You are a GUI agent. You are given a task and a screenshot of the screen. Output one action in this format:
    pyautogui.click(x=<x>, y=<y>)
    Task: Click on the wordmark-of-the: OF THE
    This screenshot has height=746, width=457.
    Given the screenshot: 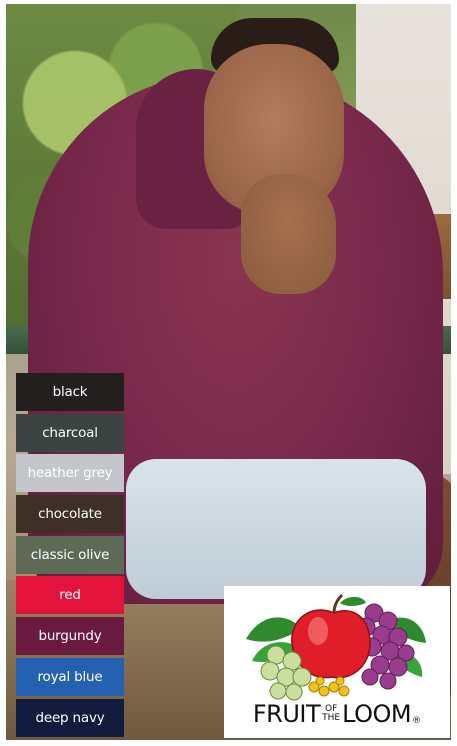 What is the action you would take?
    pyautogui.click(x=331, y=714)
    